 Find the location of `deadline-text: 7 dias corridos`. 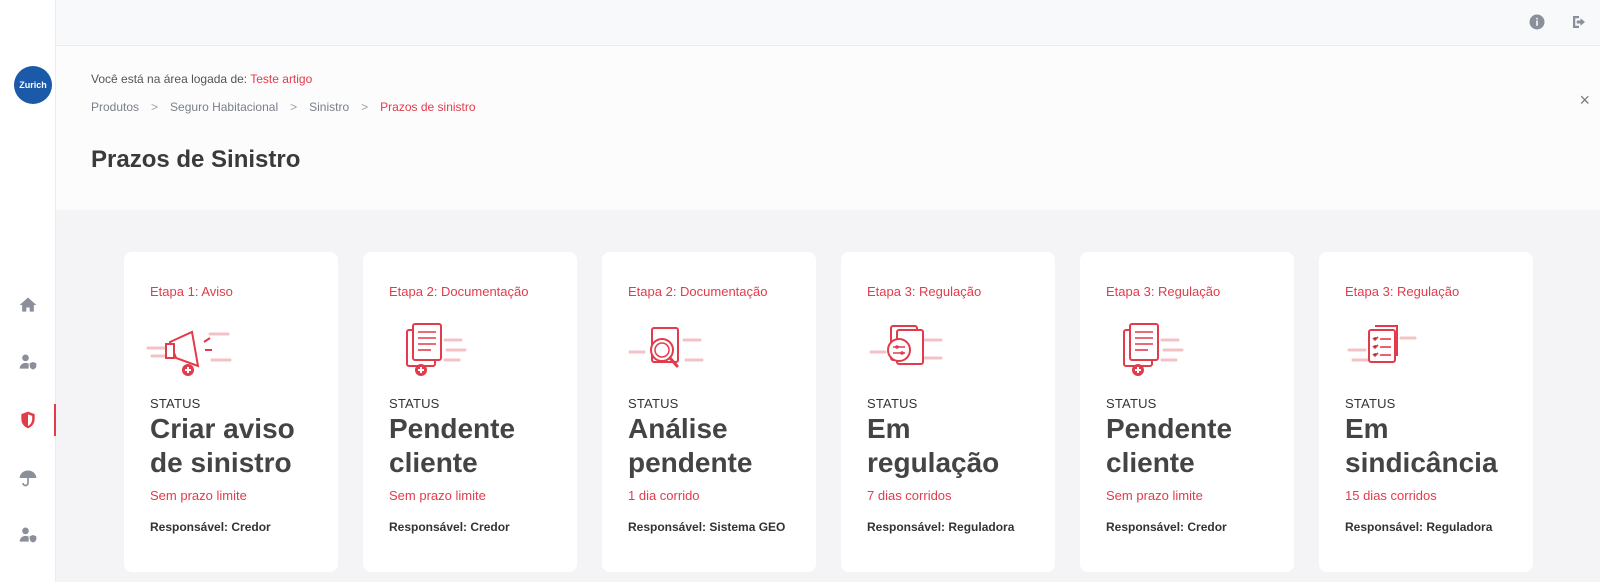

deadline-text: 7 dias corridos is located at coordinates (909, 495).